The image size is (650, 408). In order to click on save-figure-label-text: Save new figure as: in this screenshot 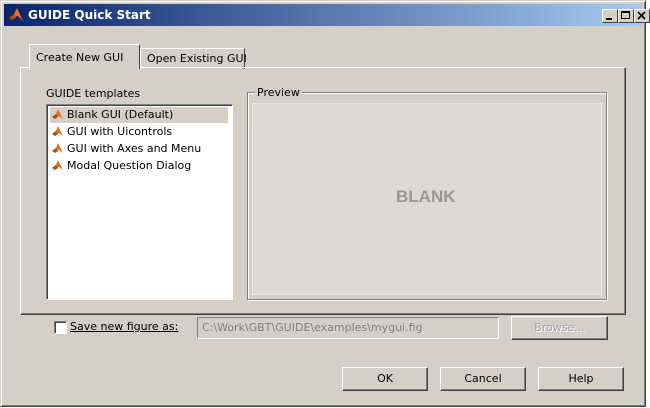, I will do `click(124, 326)`.